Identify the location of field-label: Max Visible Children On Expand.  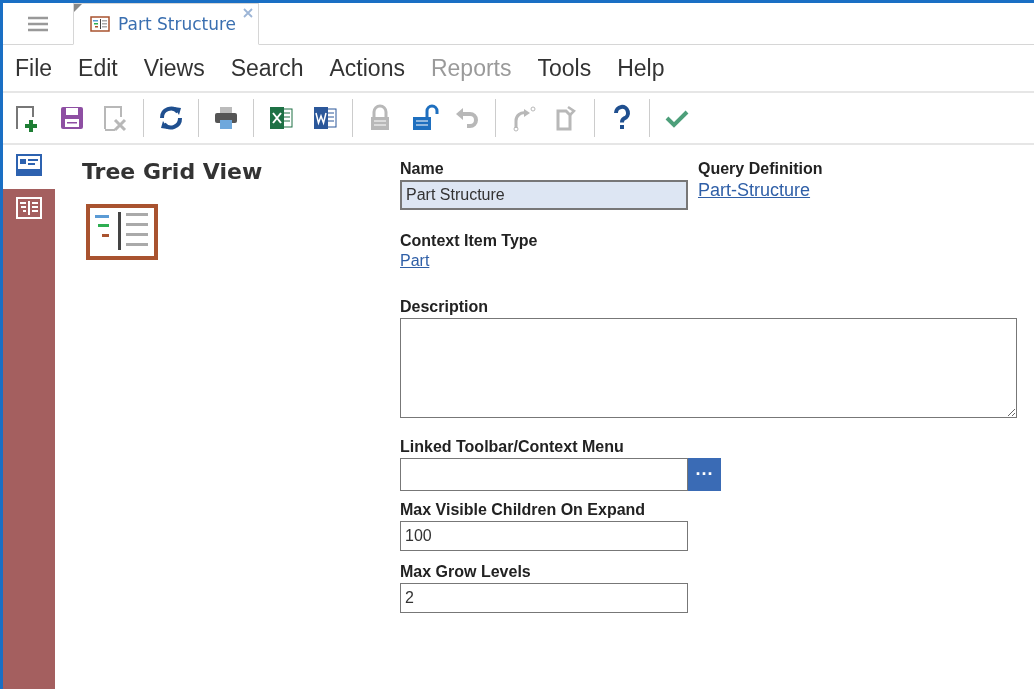
(523, 510).